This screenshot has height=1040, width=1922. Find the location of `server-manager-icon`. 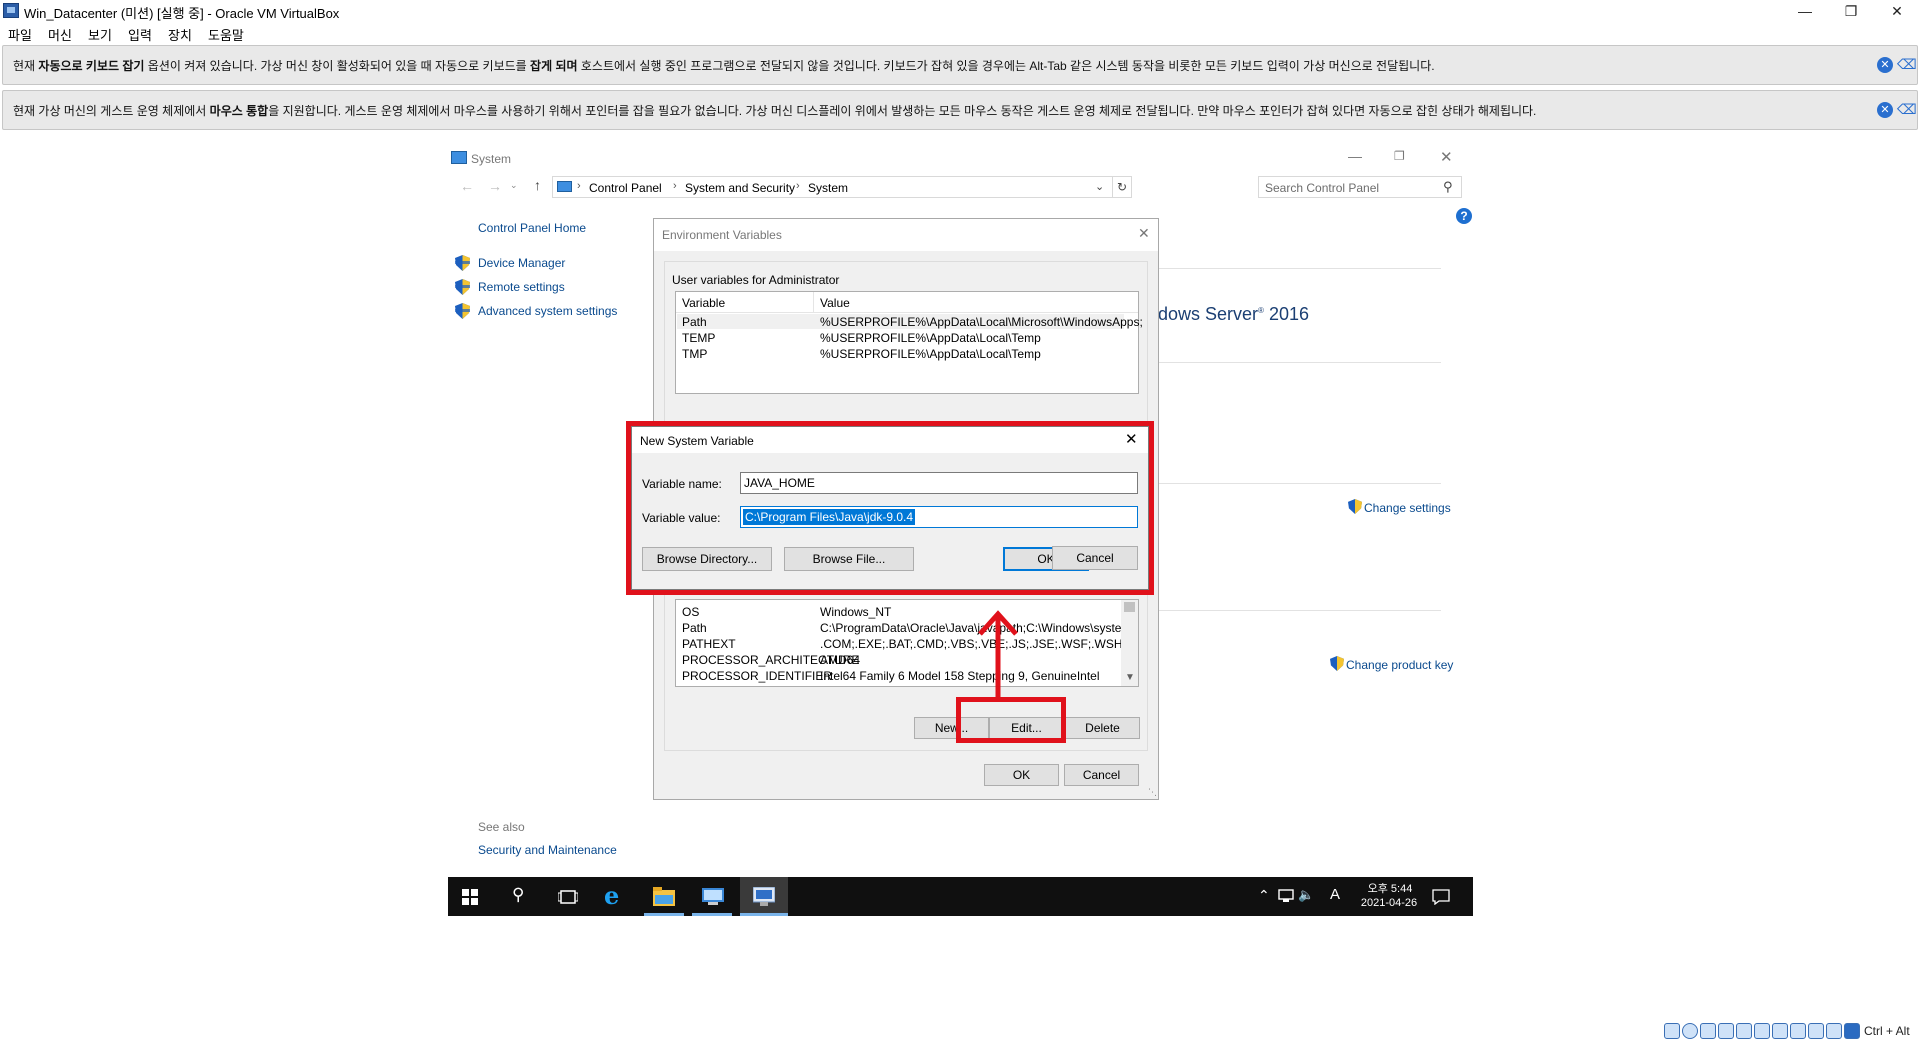

server-manager-icon is located at coordinates (713, 896).